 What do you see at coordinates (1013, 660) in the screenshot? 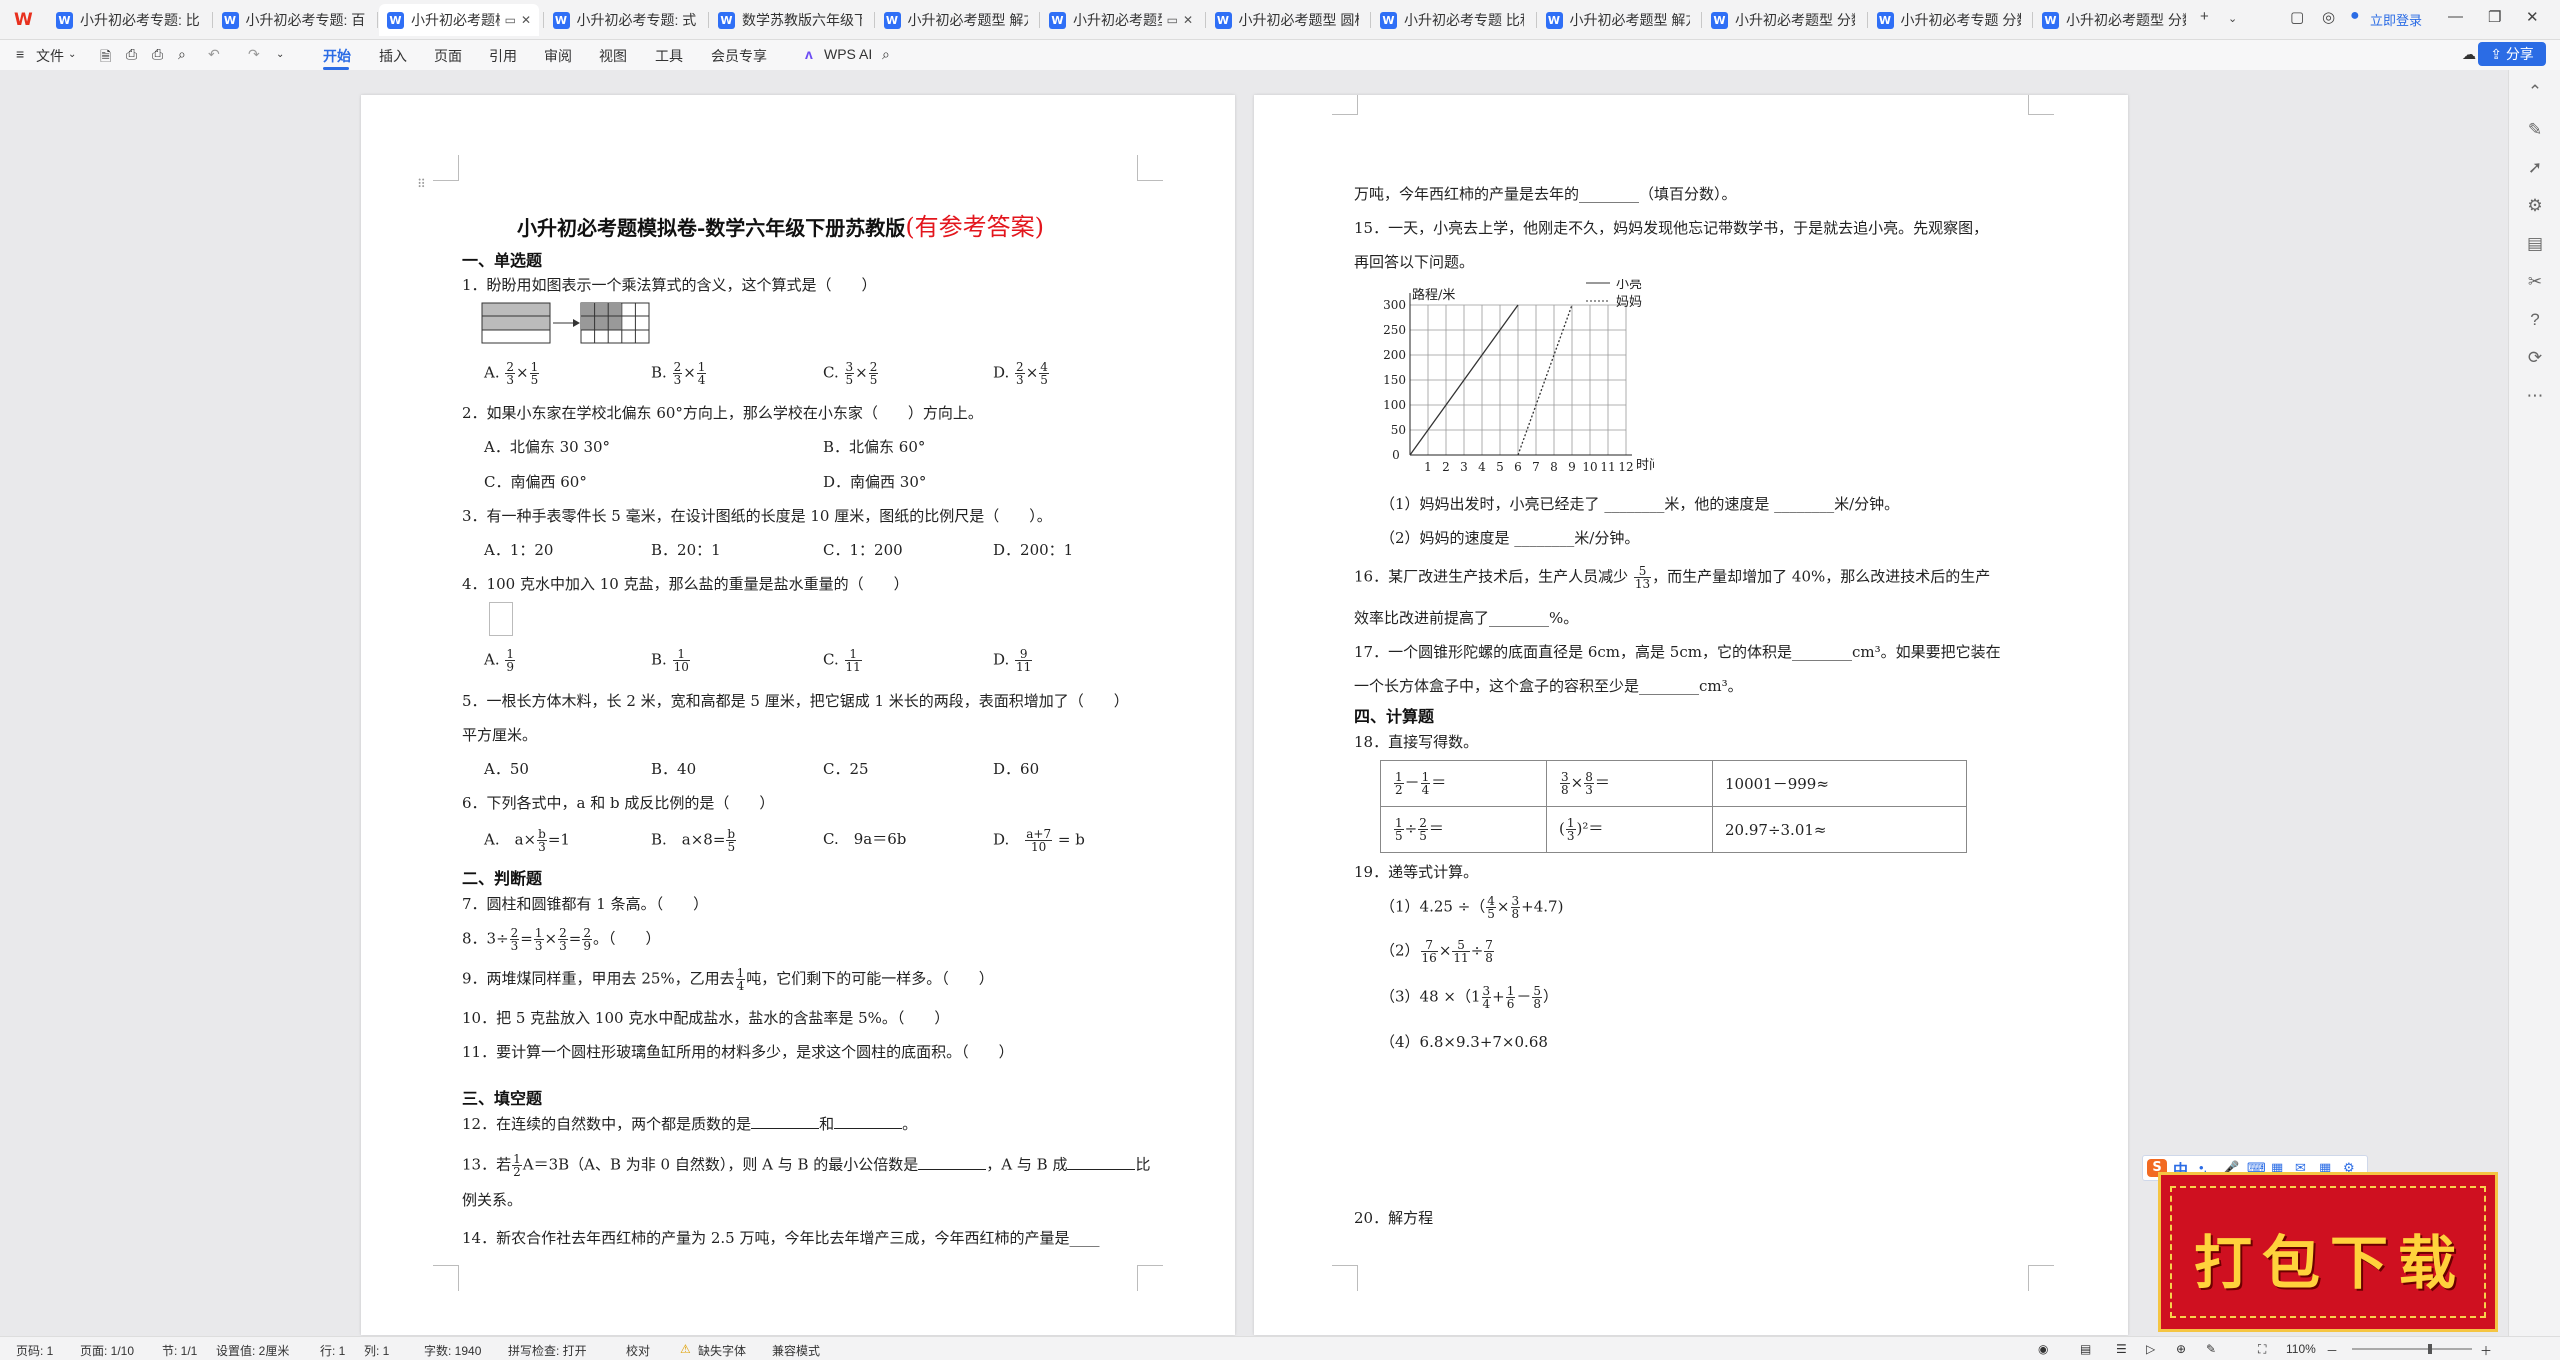
I see `q4-option-d: D. 9 11` at bounding box center [1013, 660].